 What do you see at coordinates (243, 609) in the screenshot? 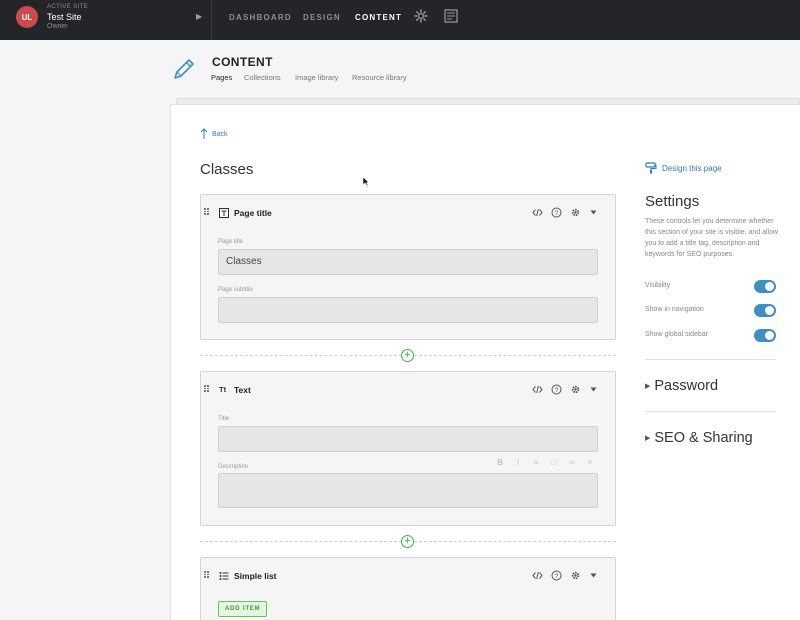
I see `add-item-button: ADD ITEM` at bounding box center [243, 609].